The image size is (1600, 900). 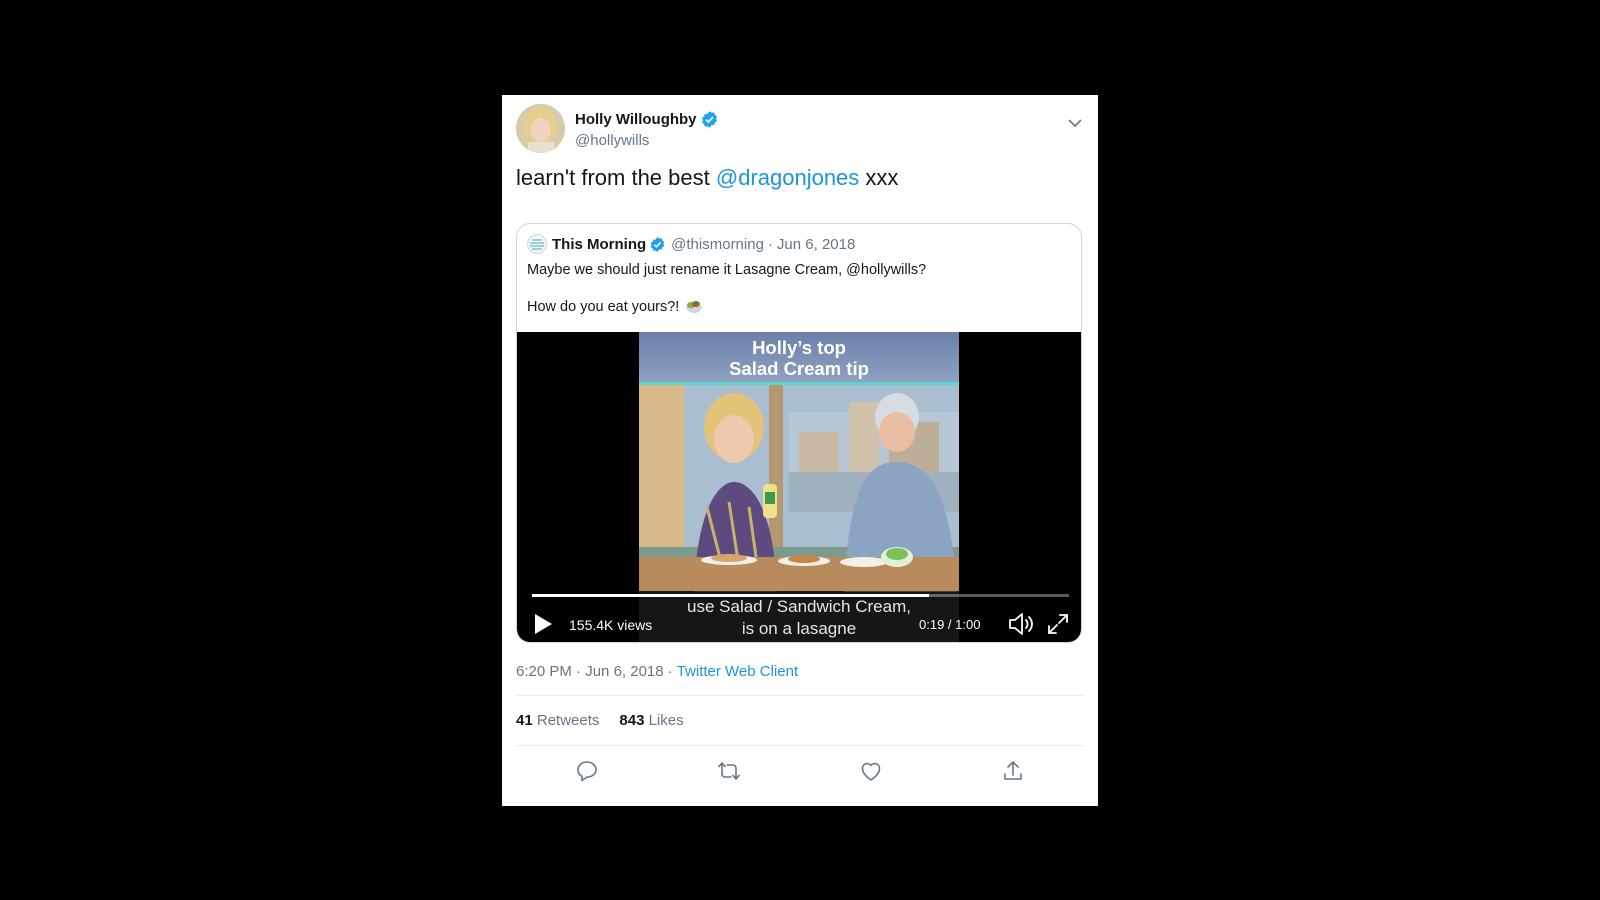 I want to click on video-caption-line1: use Salad / Sandwich Cream,, so click(x=799, y=606).